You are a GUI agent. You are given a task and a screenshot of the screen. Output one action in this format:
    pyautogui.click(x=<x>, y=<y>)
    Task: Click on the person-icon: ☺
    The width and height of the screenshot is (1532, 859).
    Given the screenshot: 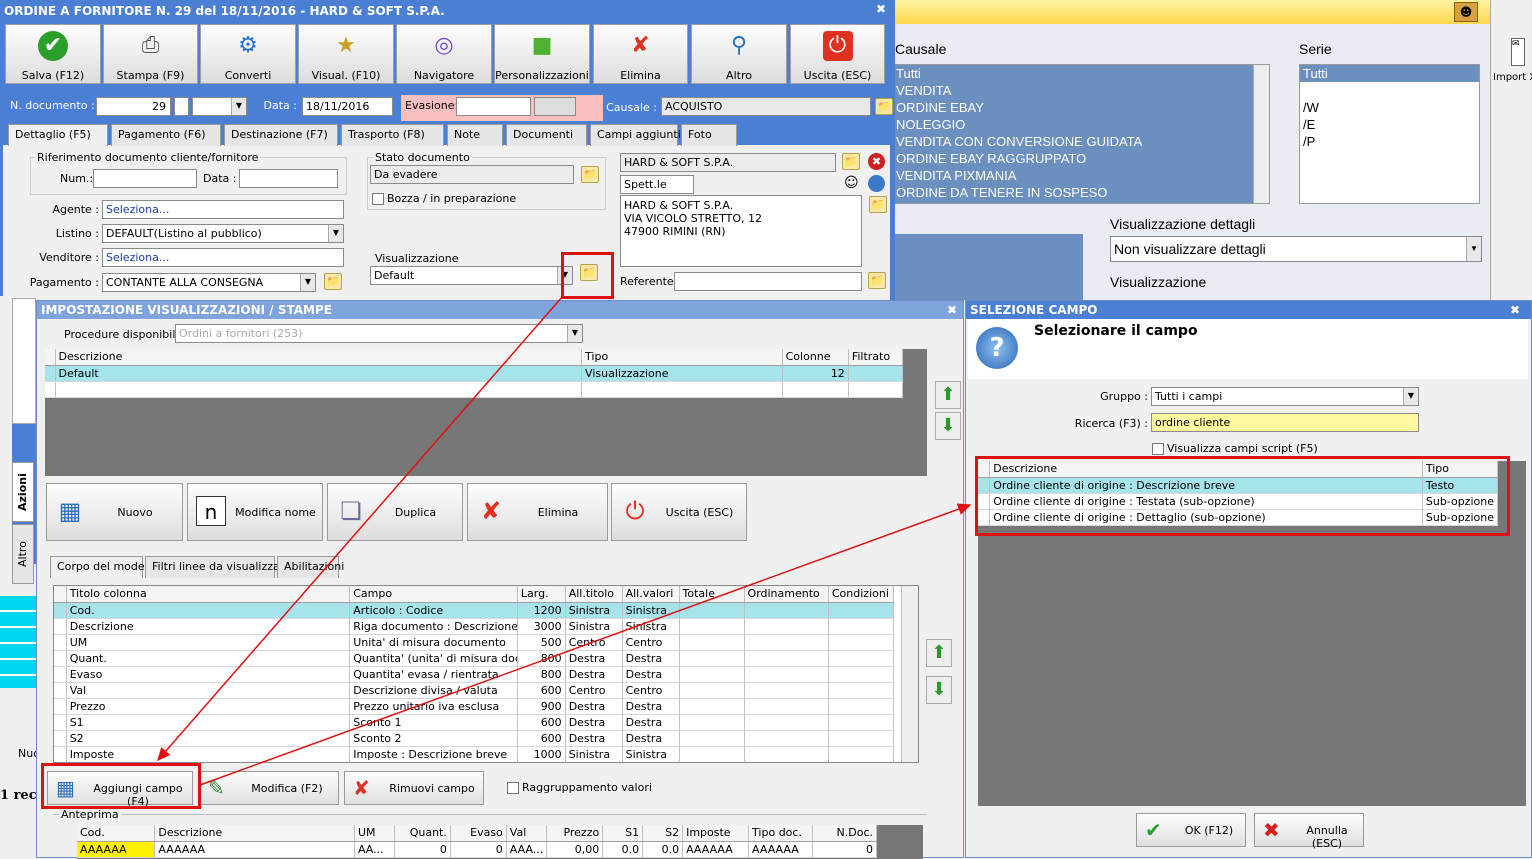 What is the action you would take?
    pyautogui.click(x=851, y=183)
    